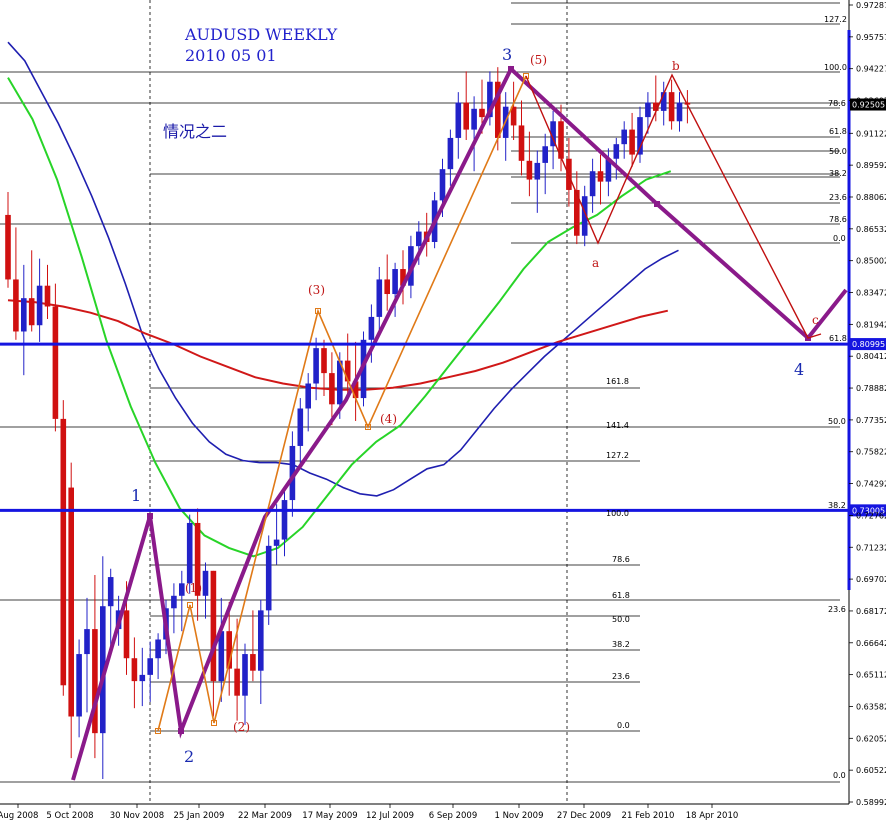  I want to click on main-wave-label: 4, so click(799, 369).